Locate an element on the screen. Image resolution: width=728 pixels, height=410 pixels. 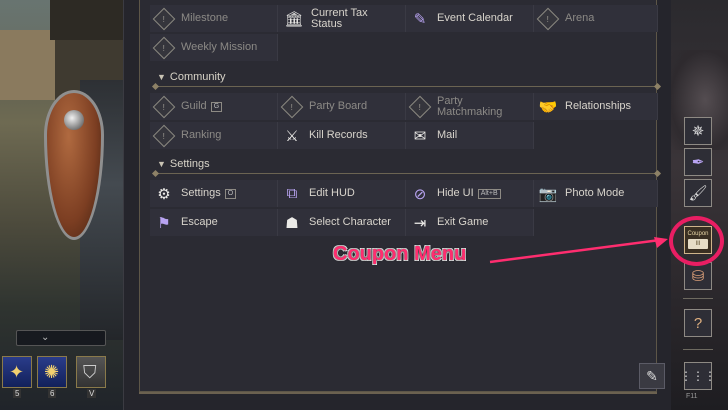
frame-border is located at coordinates (398, 393).